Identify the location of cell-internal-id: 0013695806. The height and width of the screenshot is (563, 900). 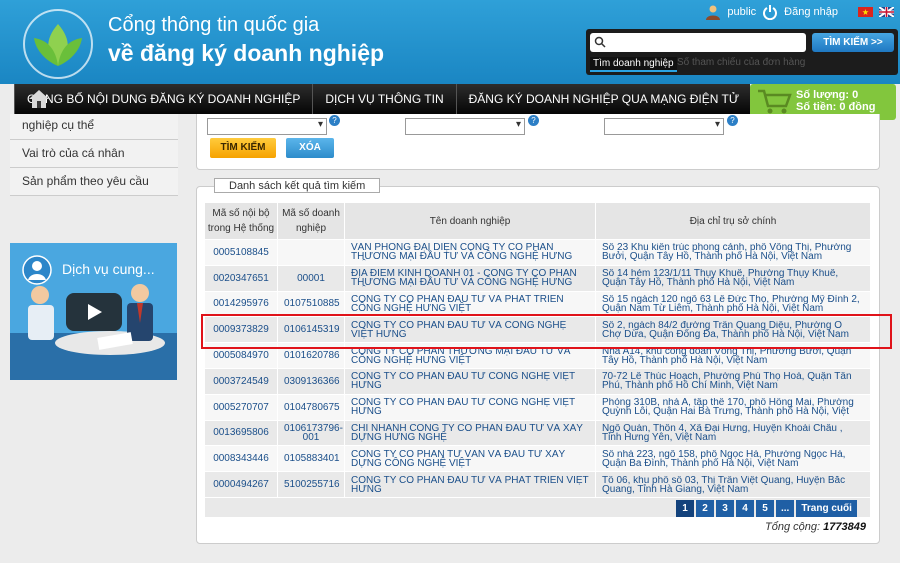
(241, 433).